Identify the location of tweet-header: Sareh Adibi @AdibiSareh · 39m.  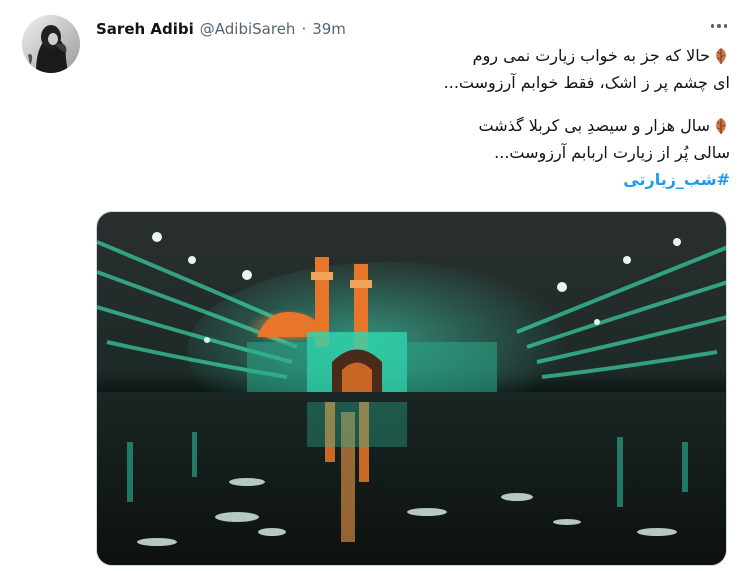
(221, 29).